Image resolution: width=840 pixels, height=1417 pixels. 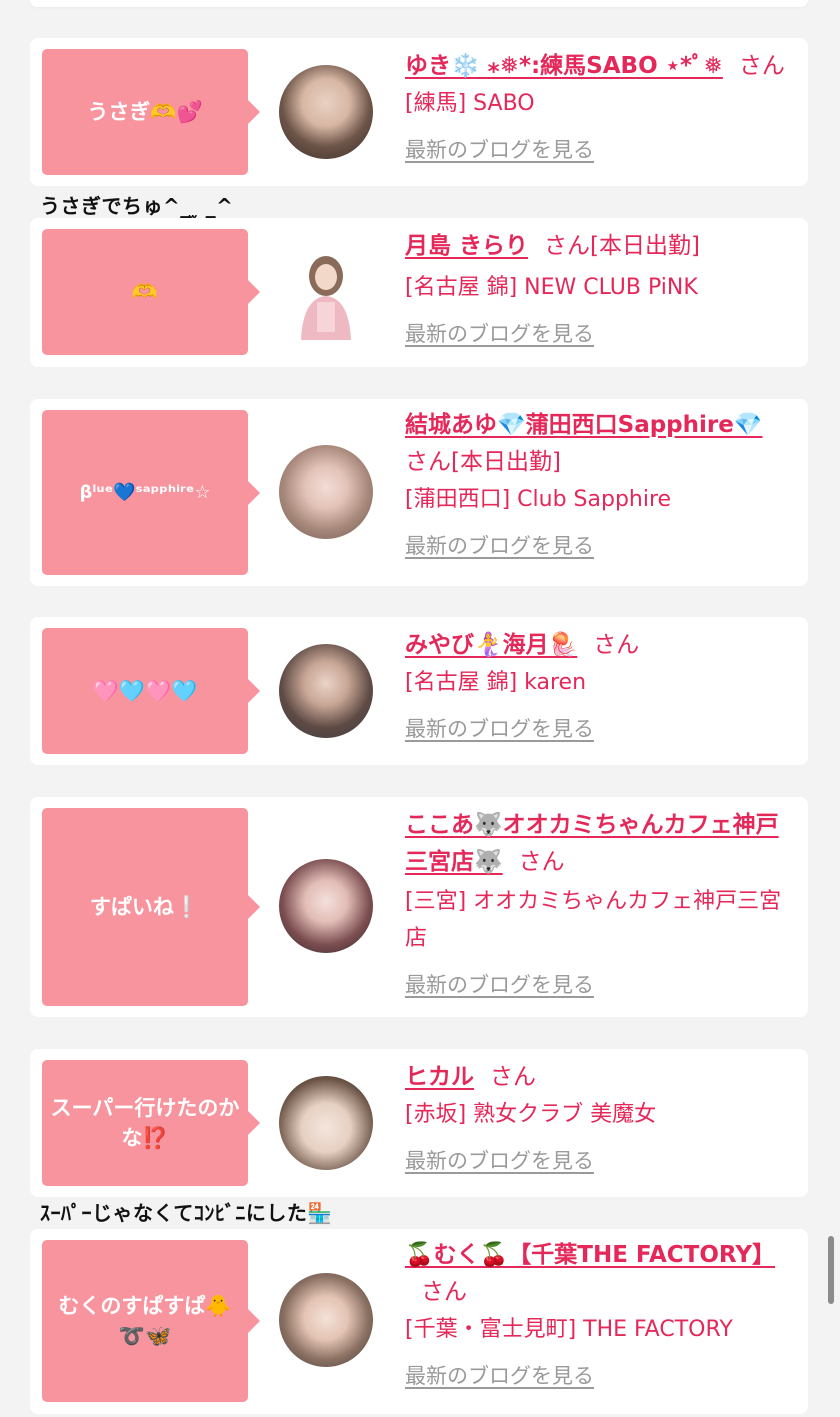 What do you see at coordinates (151, 691) in the screenshot?
I see `comment-bubble: 🩷🩵🩷🩵` at bounding box center [151, 691].